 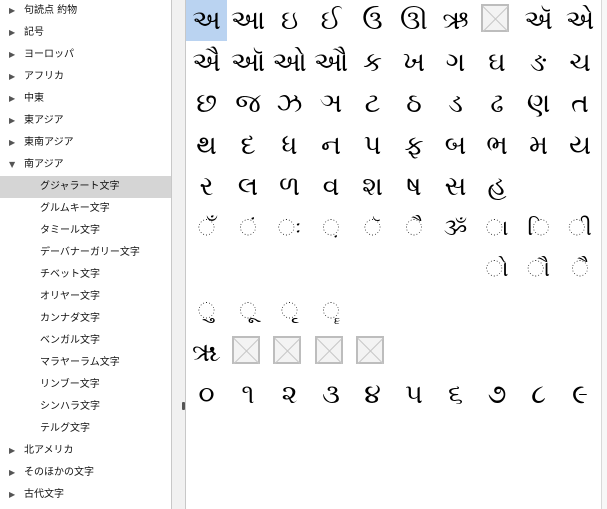 I want to click on sidebar-subitem: オリヤー文字, so click(x=85, y=297).